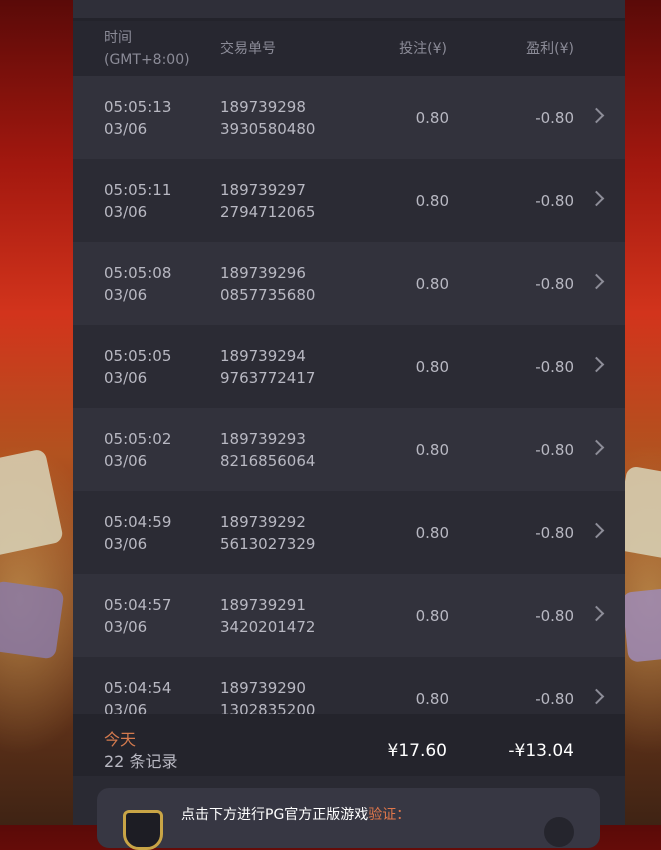 The image size is (661, 850). I want to click on row-order-id-part2: 9763772417, so click(268, 378).